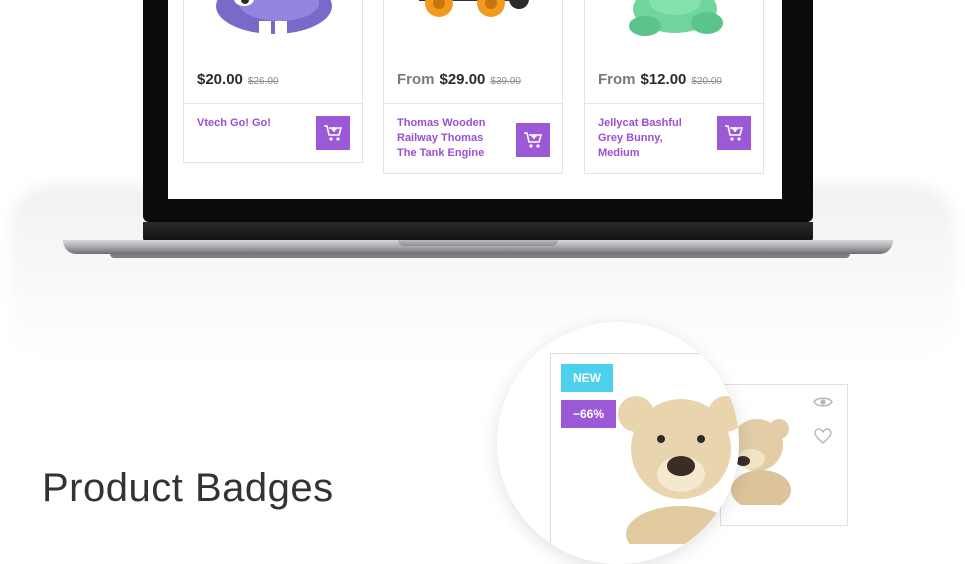 The width and height of the screenshot is (965, 564). Describe the element at coordinates (449, 138) in the screenshot. I see `product-title: Railway Thomas` at that location.